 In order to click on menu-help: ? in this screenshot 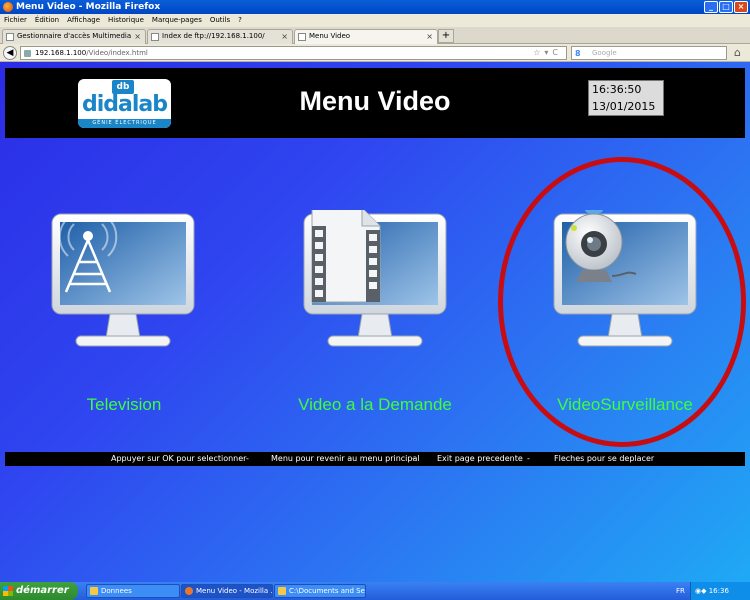, I will do `click(240, 20)`.